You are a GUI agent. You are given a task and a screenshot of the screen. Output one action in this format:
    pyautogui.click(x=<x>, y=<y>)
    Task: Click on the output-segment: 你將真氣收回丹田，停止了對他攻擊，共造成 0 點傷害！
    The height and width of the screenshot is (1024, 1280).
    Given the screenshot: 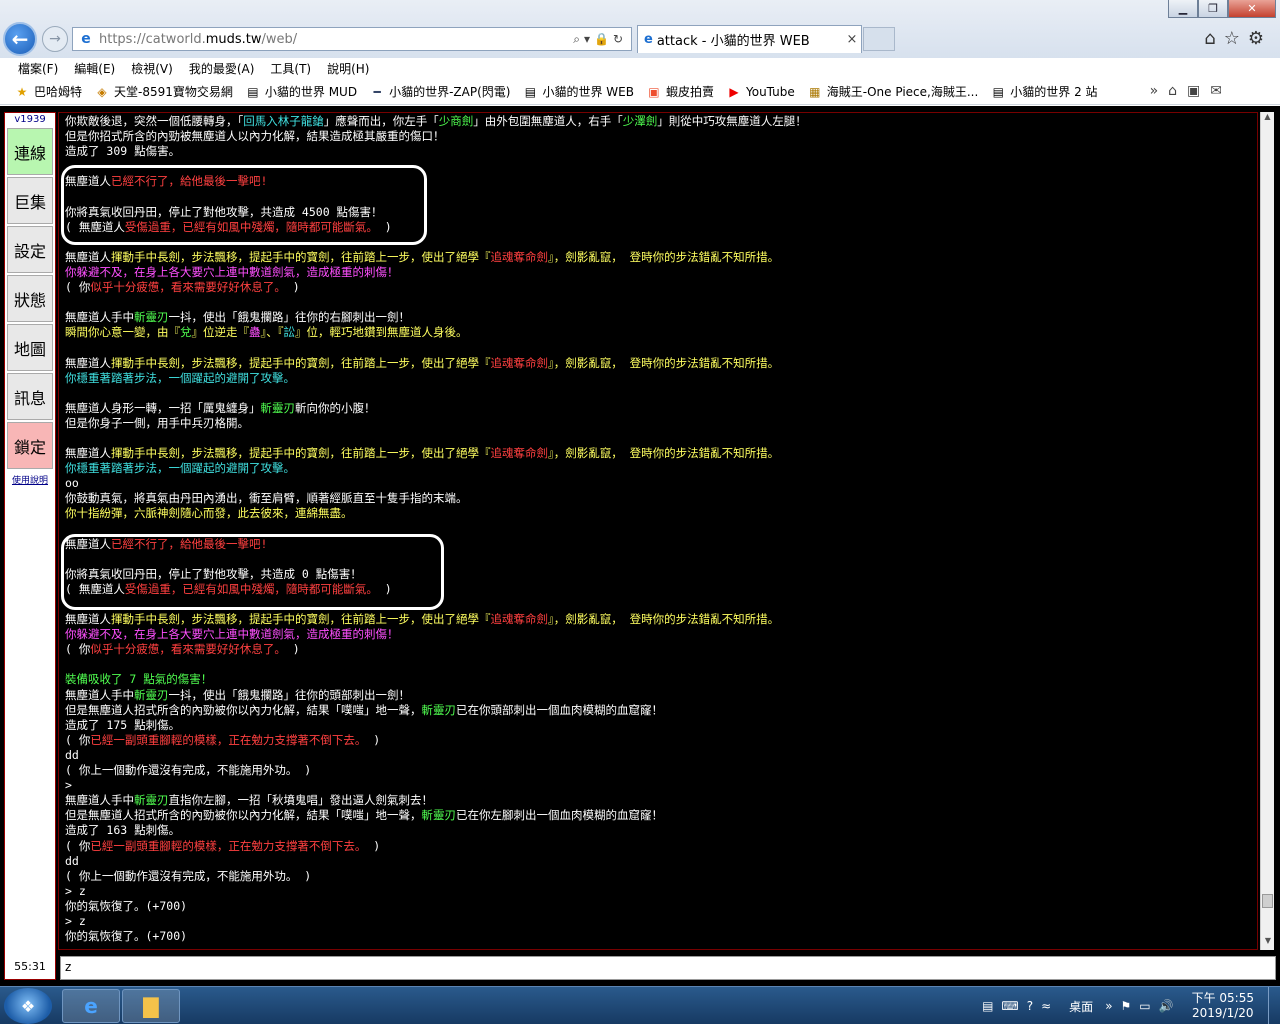 What is the action you would take?
    pyautogui.click(x=213, y=573)
    